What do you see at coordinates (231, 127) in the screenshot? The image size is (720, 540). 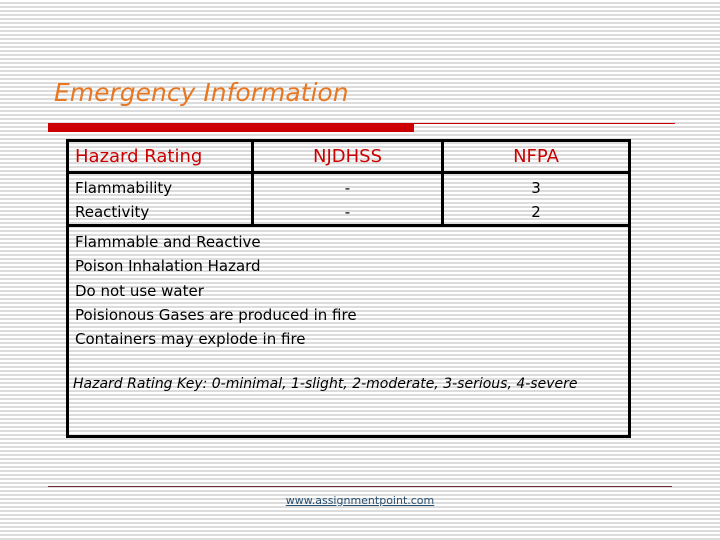 I see `title-accent-bar` at bounding box center [231, 127].